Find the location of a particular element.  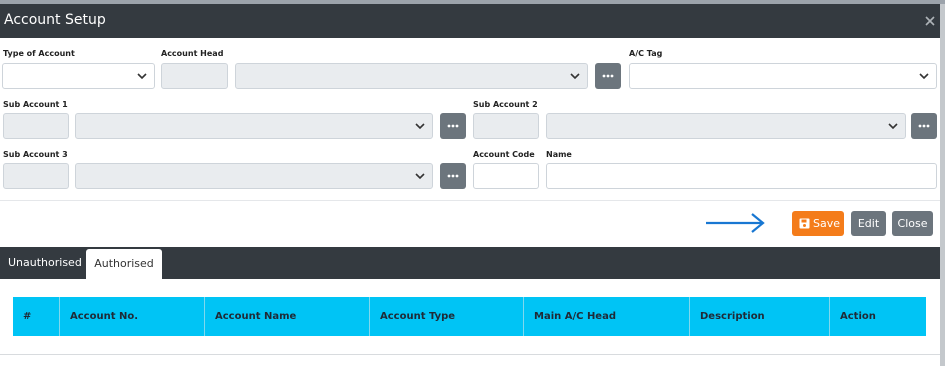

sub-account-1-label: Sub Account 1 is located at coordinates (35, 104).